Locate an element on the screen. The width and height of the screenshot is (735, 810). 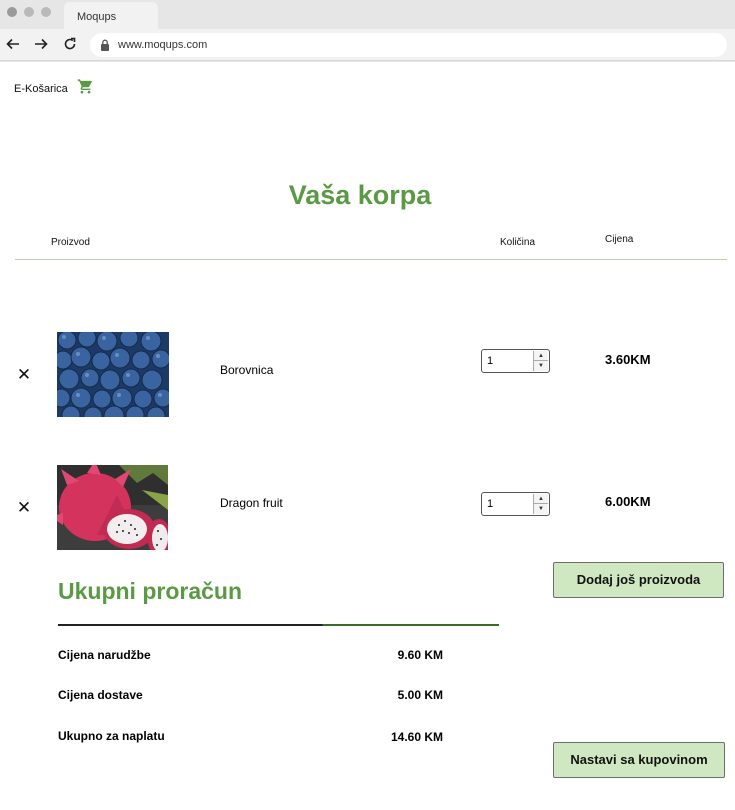
column-header-price: Cijena is located at coordinates (619, 239).